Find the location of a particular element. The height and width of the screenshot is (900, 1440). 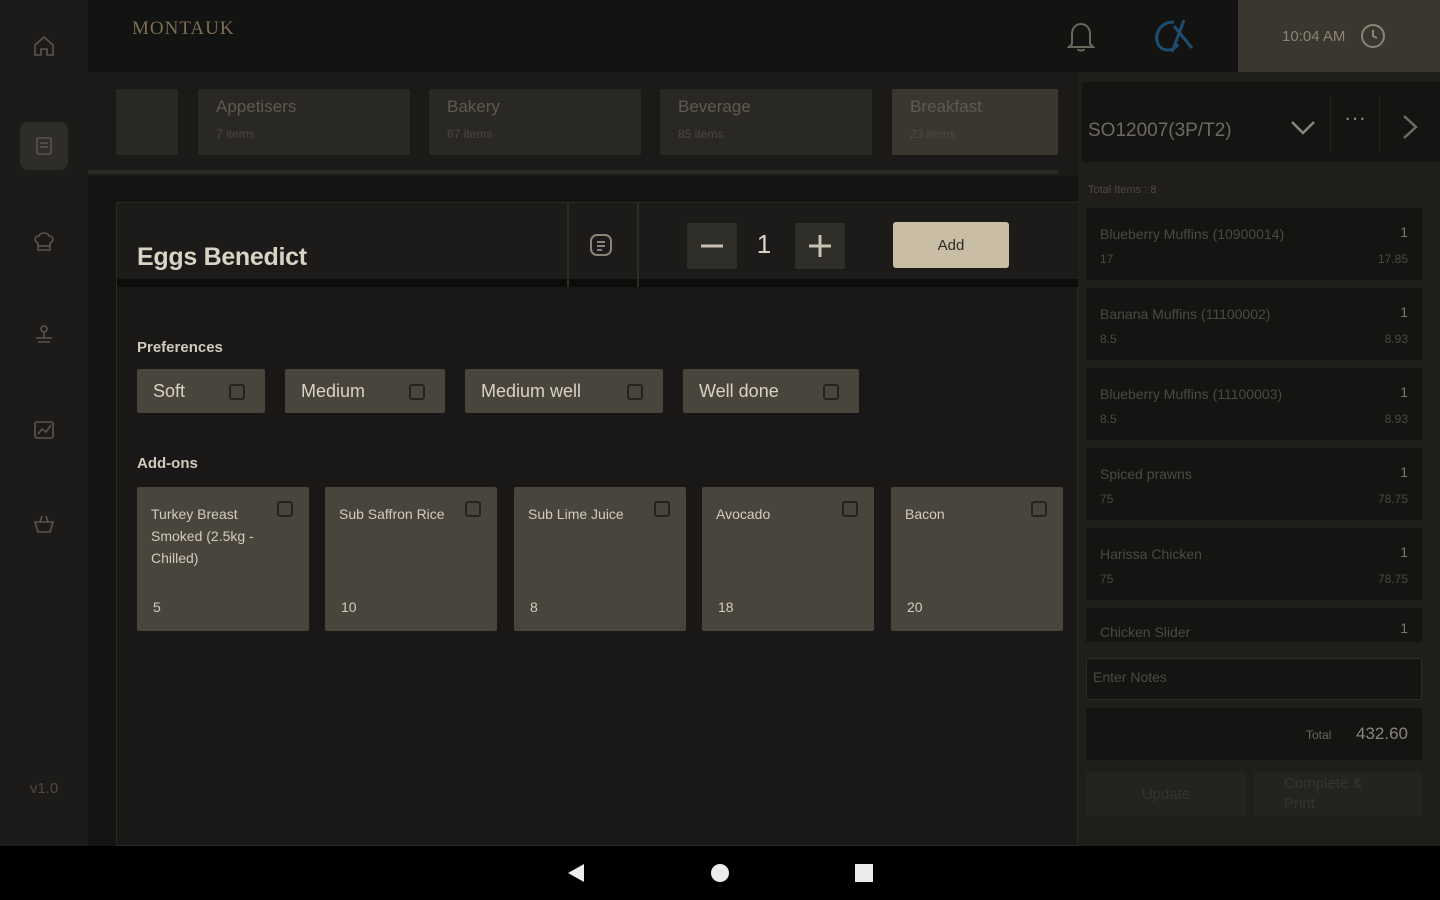

preference-option-medium: Medium is located at coordinates (365, 391).